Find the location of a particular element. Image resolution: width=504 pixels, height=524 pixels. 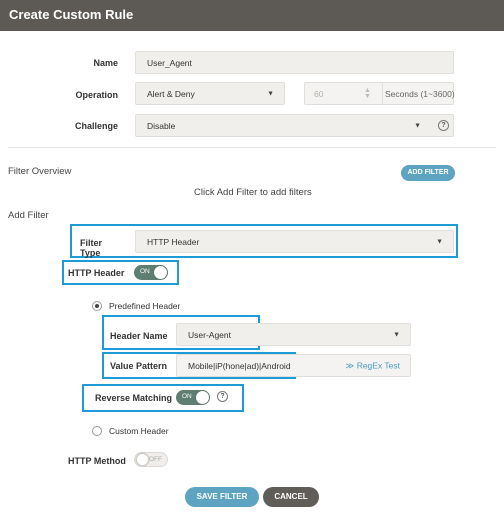

value-pattern-label: Value Pattern is located at coordinates (139, 366).